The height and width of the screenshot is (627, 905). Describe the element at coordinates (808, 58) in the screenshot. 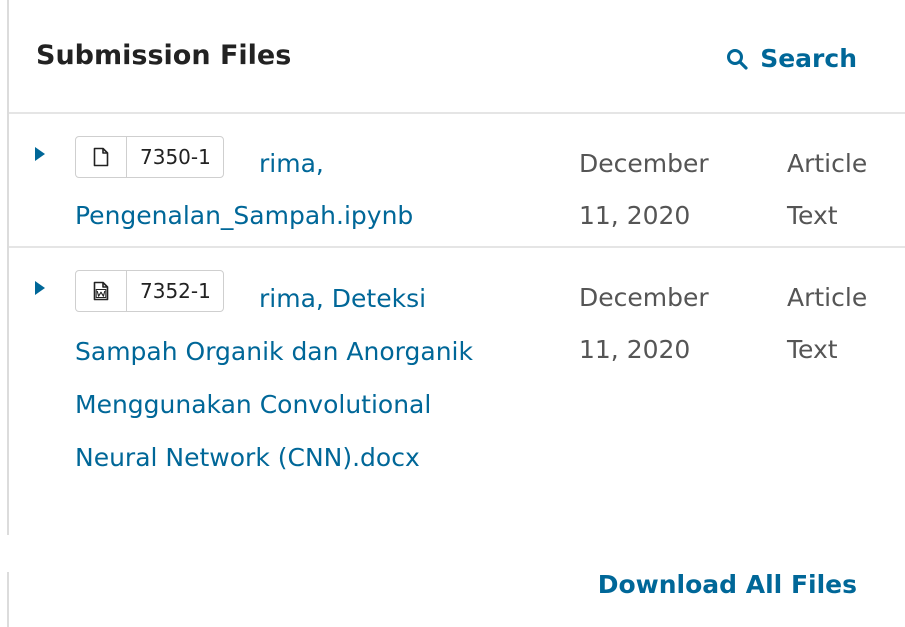

I see `search-label: Search` at that location.